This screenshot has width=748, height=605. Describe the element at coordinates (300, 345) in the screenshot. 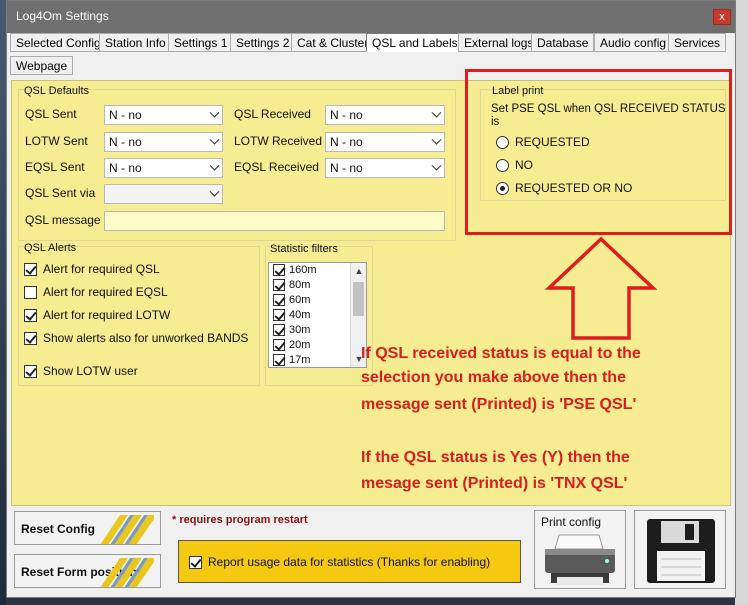

I see `band-20m-label: 20m` at that location.